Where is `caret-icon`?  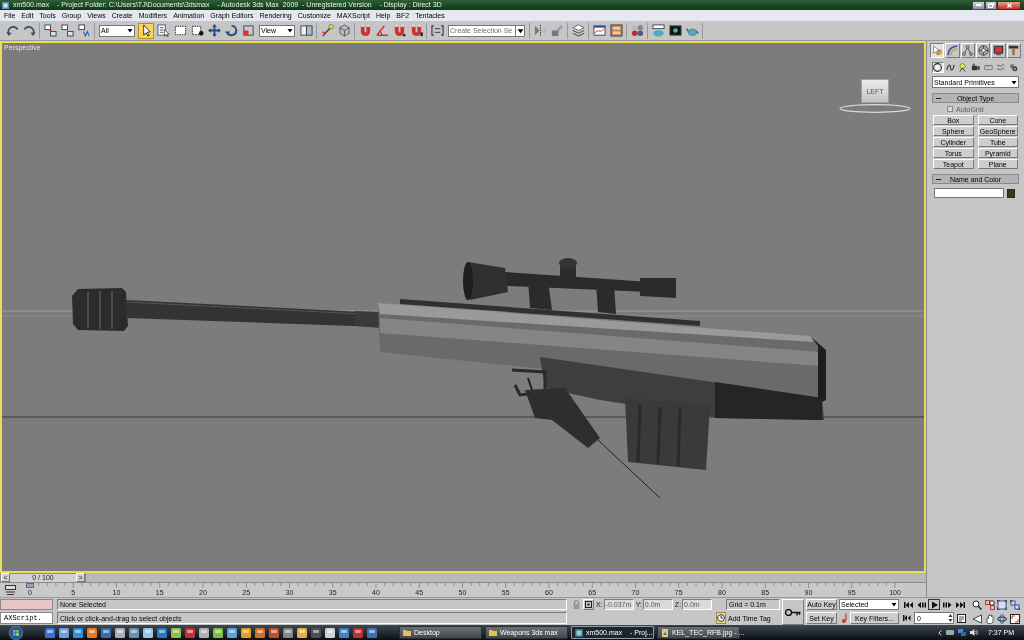 caret-icon is located at coordinates (130, 30).